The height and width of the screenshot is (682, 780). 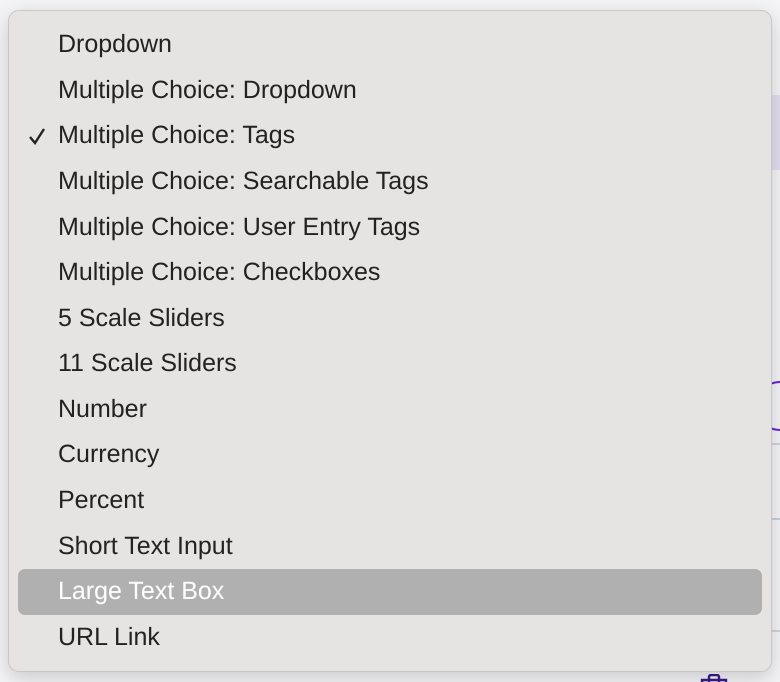 I want to click on briefcase-icon, so click(x=714, y=678).